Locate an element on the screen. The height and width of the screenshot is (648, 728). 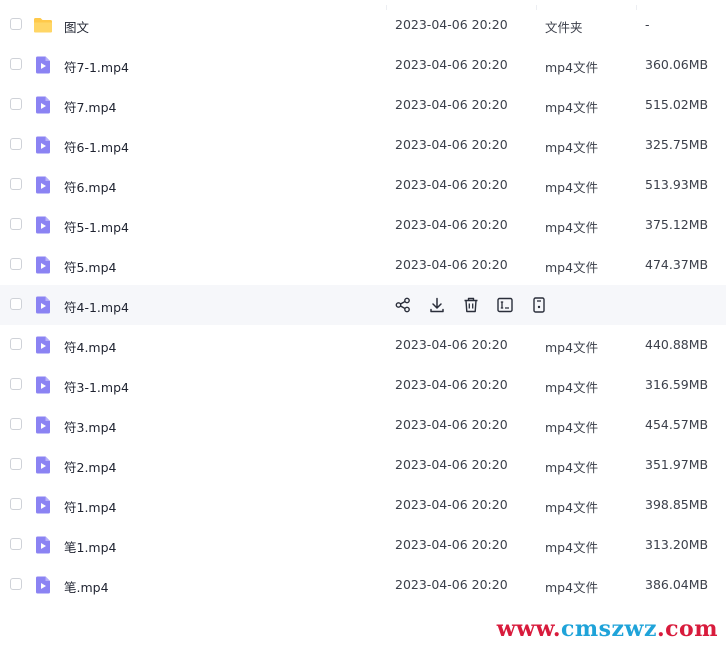
file-name: 符4-1.mp4 is located at coordinates (96, 306).